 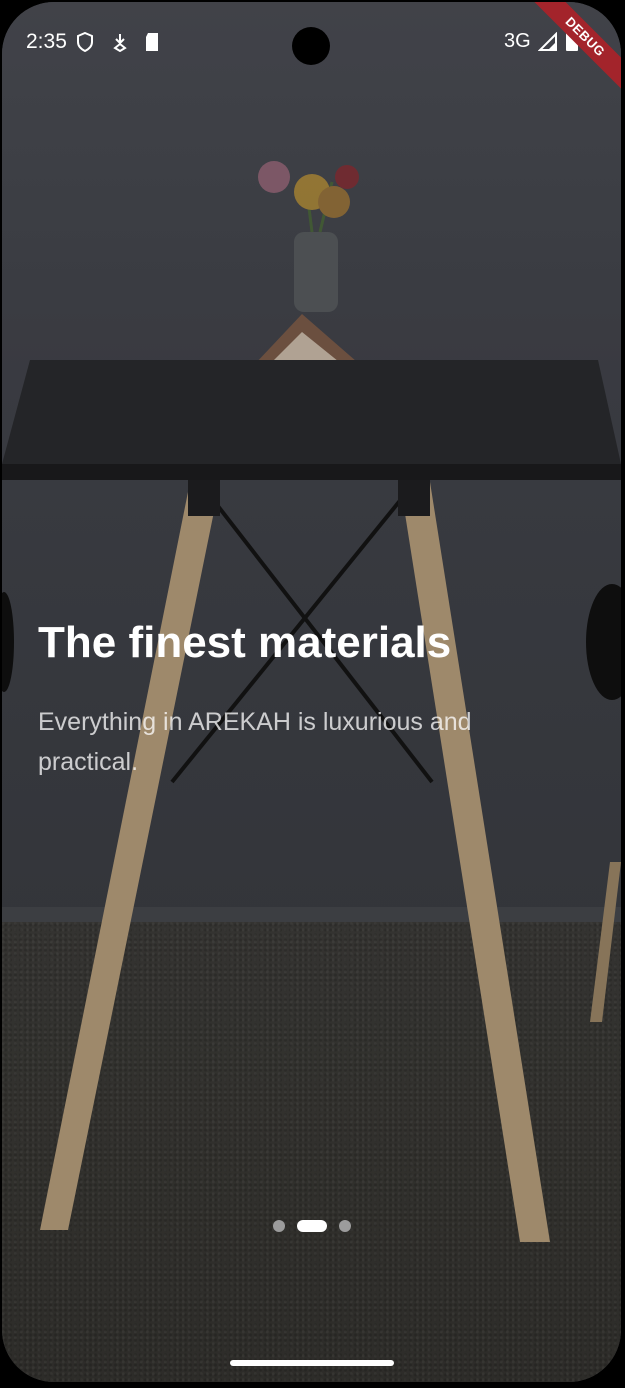 I want to click on page-dot-2-active, so click(x=311, y=1226).